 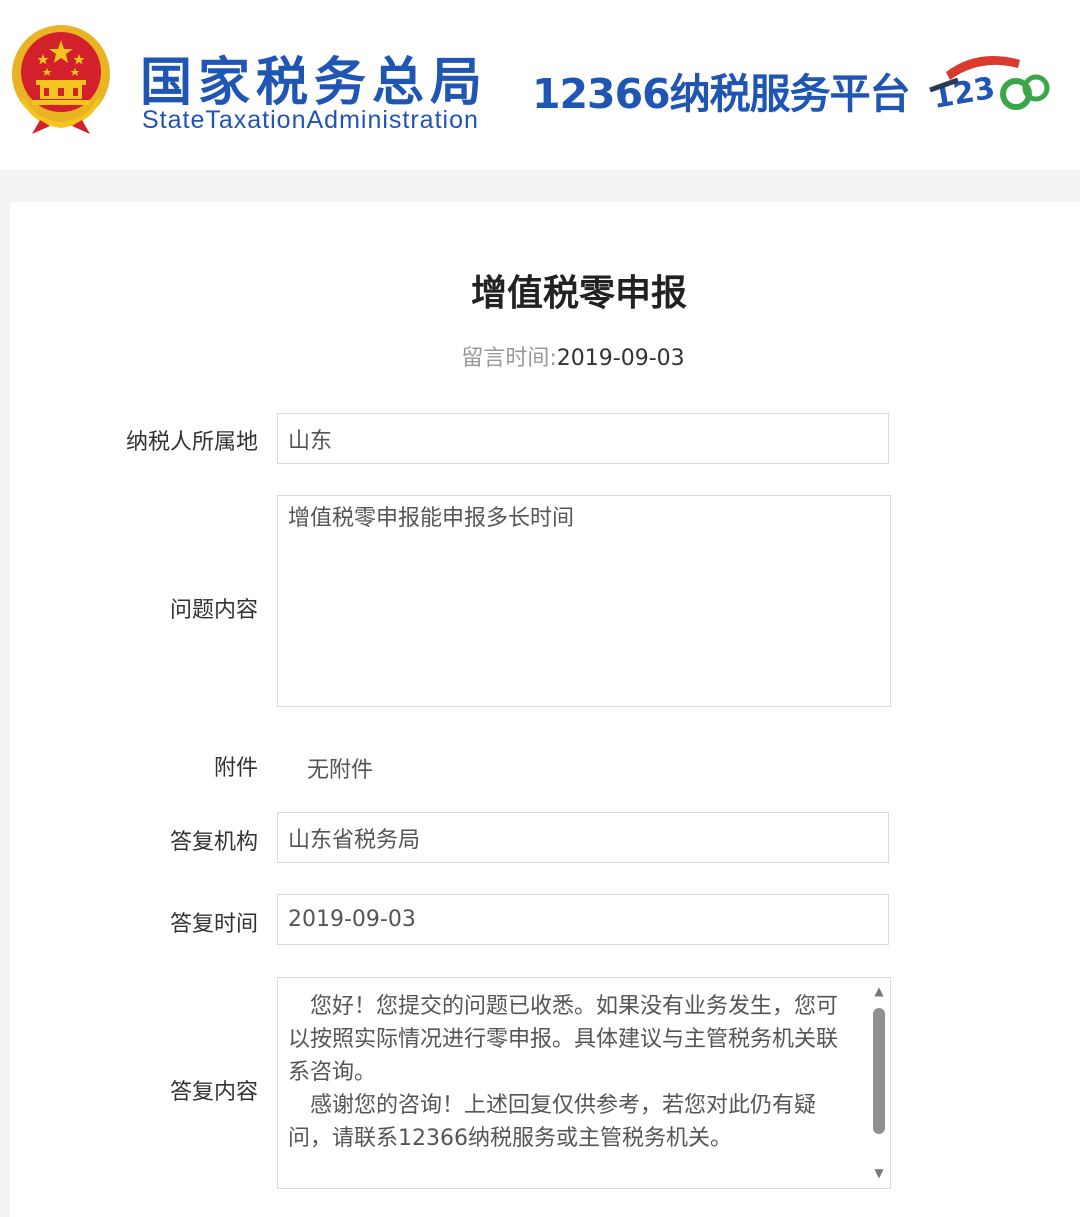 I want to click on reply-org-value: 山东省税务局, so click(x=354, y=840).